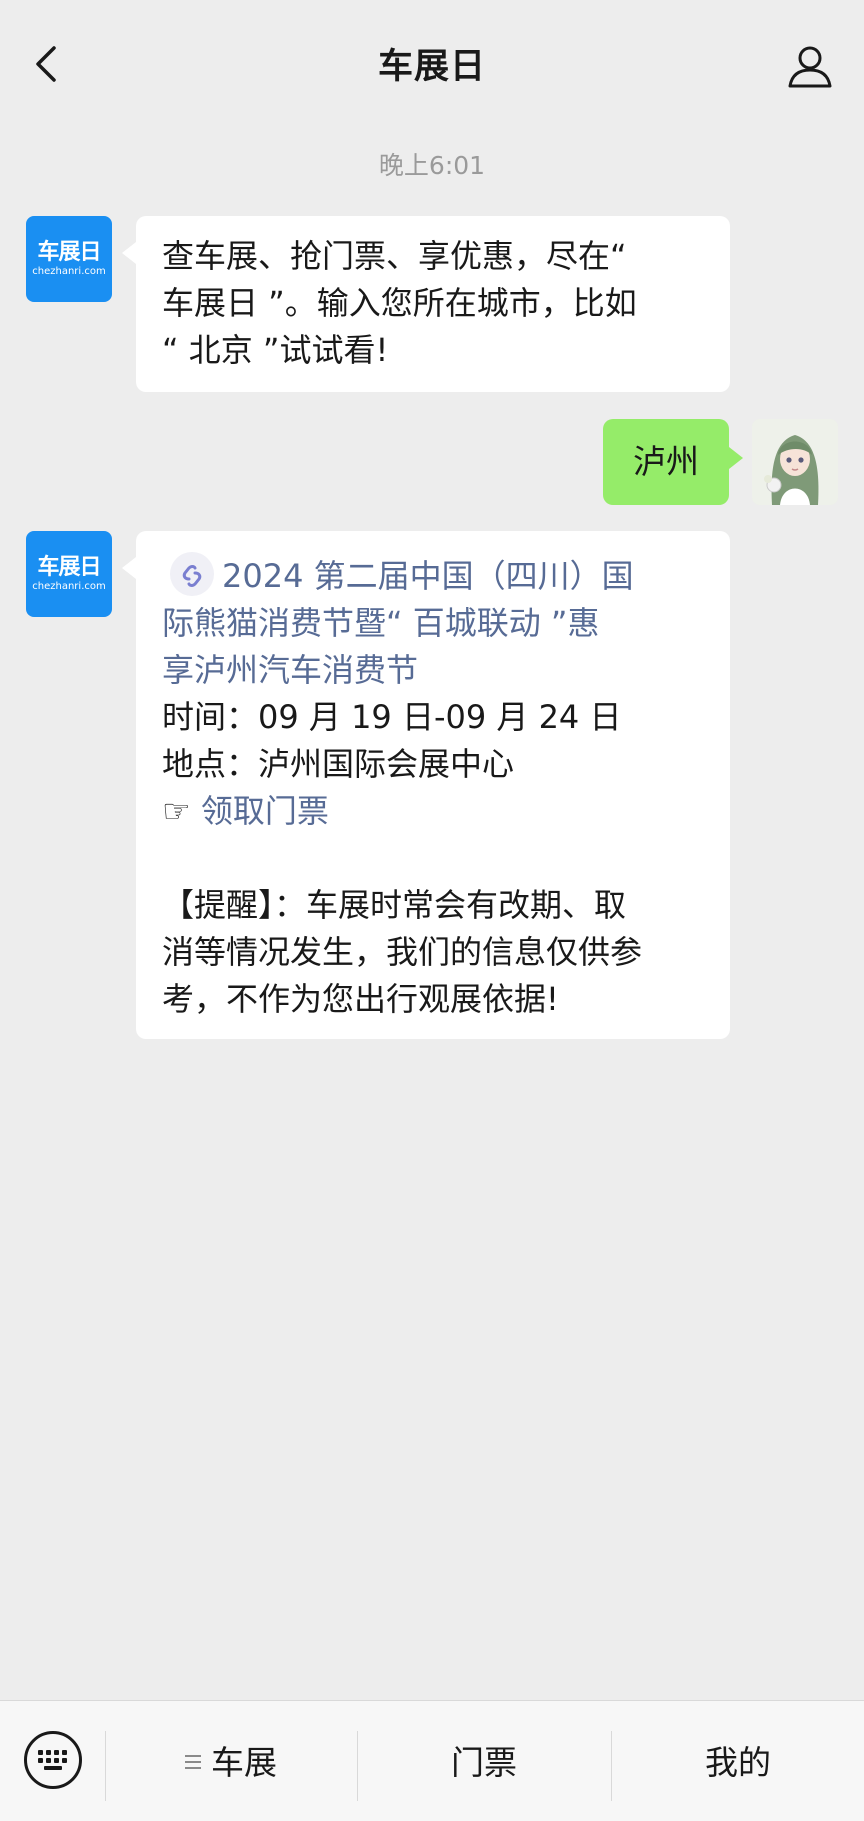 The height and width of the screenshot is (1821, 864). I want to click on keyboard-icon, so click(52, 1760).